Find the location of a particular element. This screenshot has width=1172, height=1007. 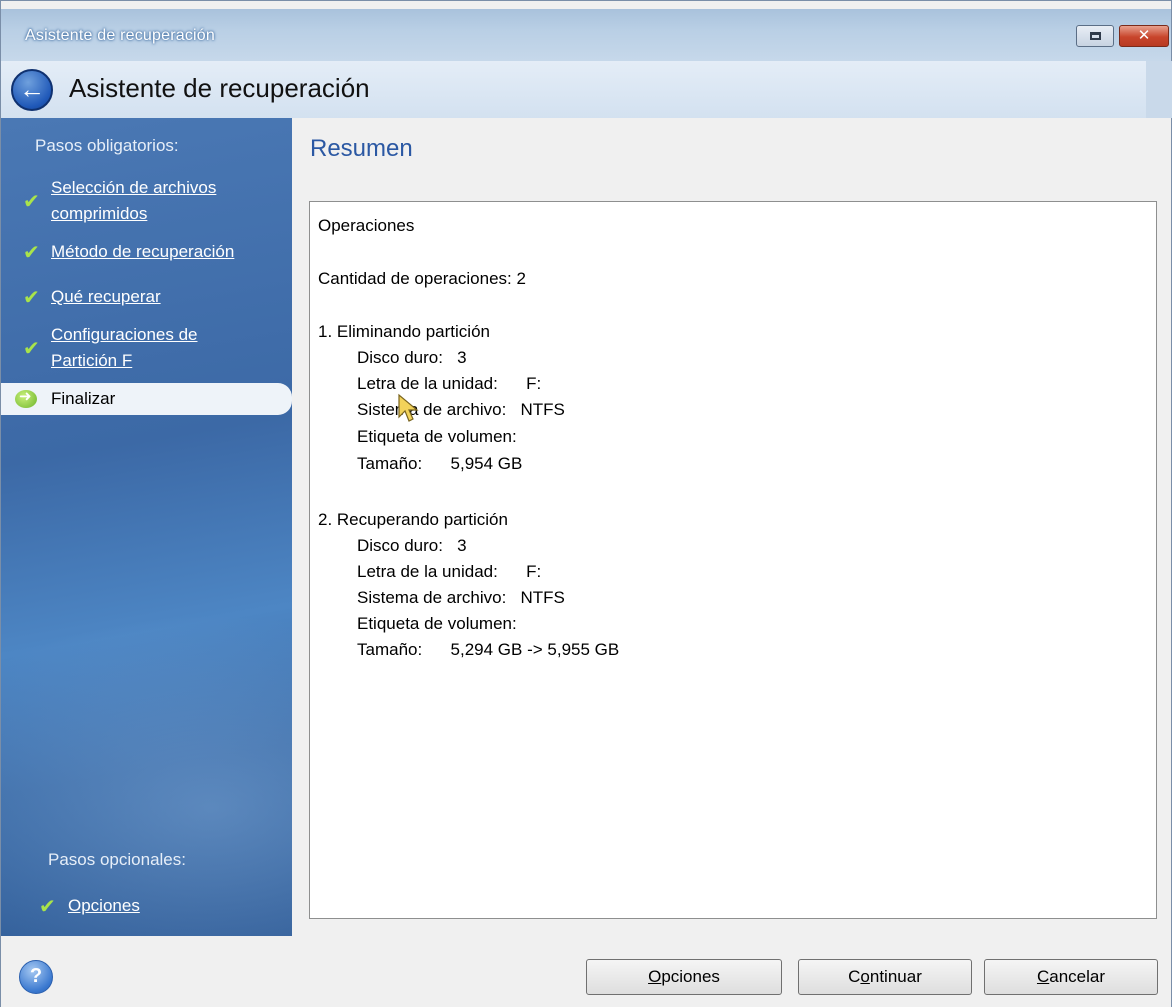

wizard-title: Asistente de recuperación is located at coordinates (219, 88).